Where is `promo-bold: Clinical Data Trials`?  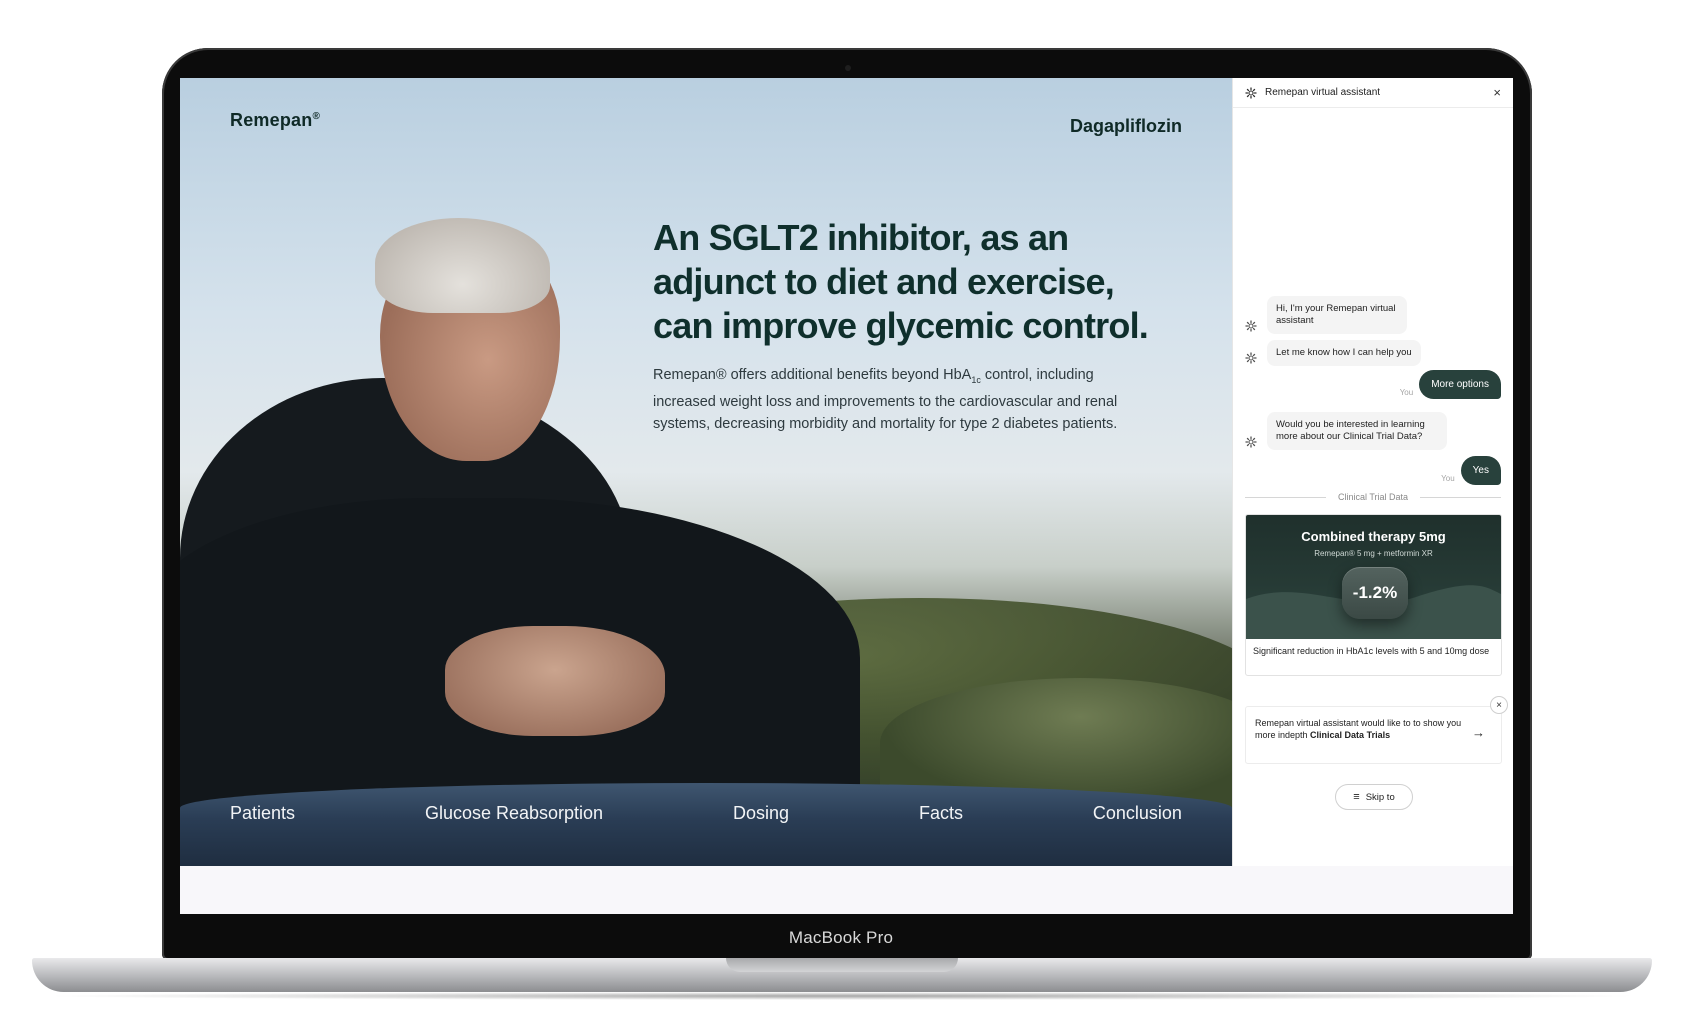
promo-bold: Clinical Data Trials is located at coordinates (1350, 735).